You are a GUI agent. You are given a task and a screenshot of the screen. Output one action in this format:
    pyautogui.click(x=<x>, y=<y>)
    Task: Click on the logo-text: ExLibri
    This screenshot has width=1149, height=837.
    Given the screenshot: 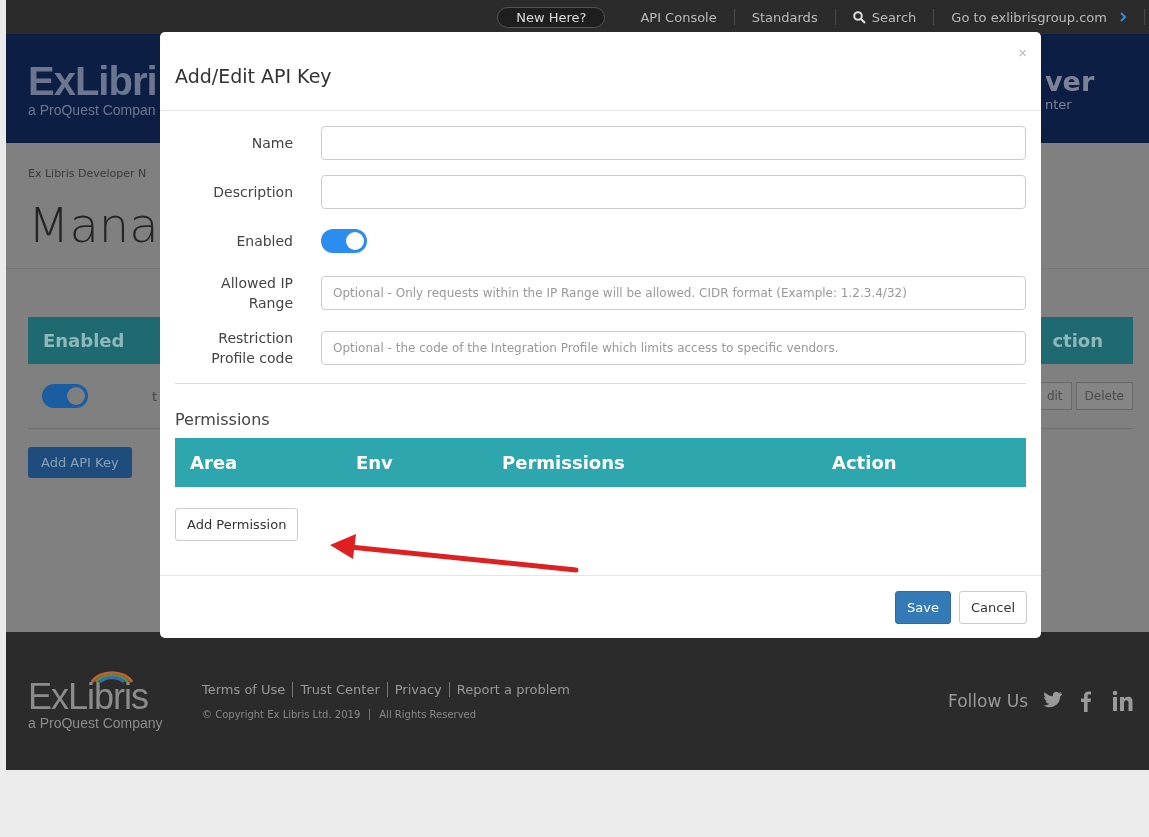 What is the action you would take?
    pyautogui.click(x=92, y=80)
    